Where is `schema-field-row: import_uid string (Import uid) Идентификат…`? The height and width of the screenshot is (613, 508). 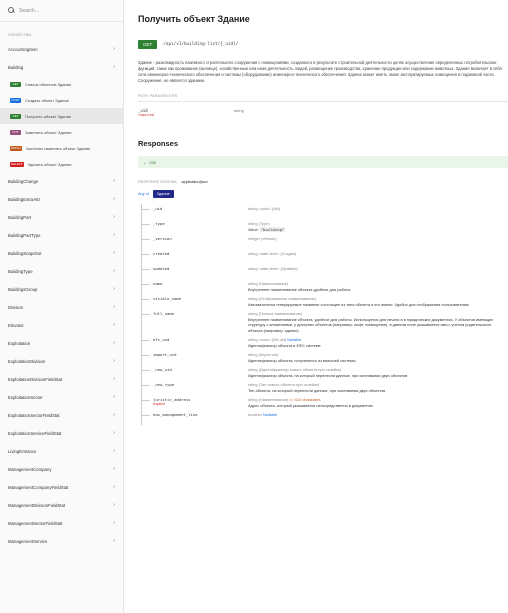
schema-field-row: import_uid string (Import uid) Идентификат… is located at coordinates (323, 357).